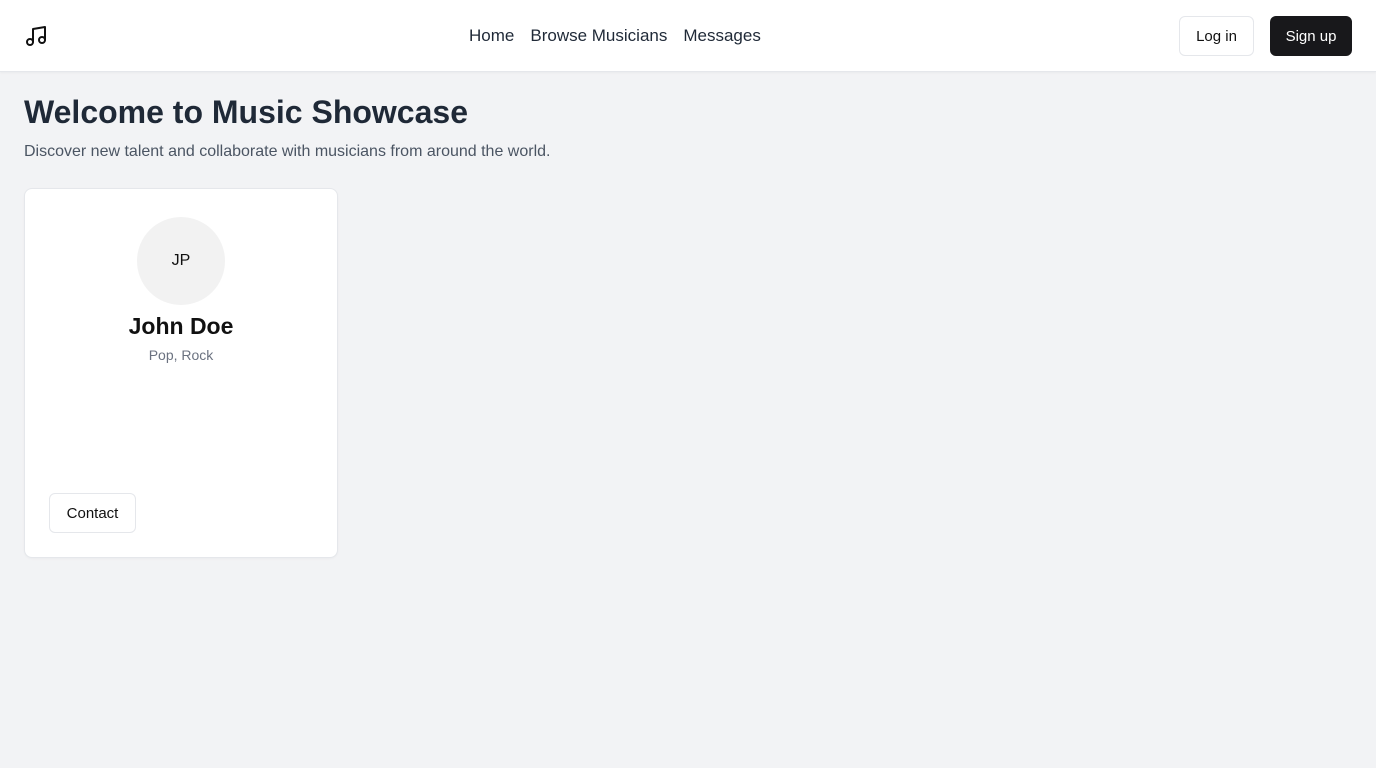 The height and width of the screenshot is (768, 1376). Describe the element at coordinates (1311, 36) in the screenshot. I see `signup-button: Sign up` at that location.